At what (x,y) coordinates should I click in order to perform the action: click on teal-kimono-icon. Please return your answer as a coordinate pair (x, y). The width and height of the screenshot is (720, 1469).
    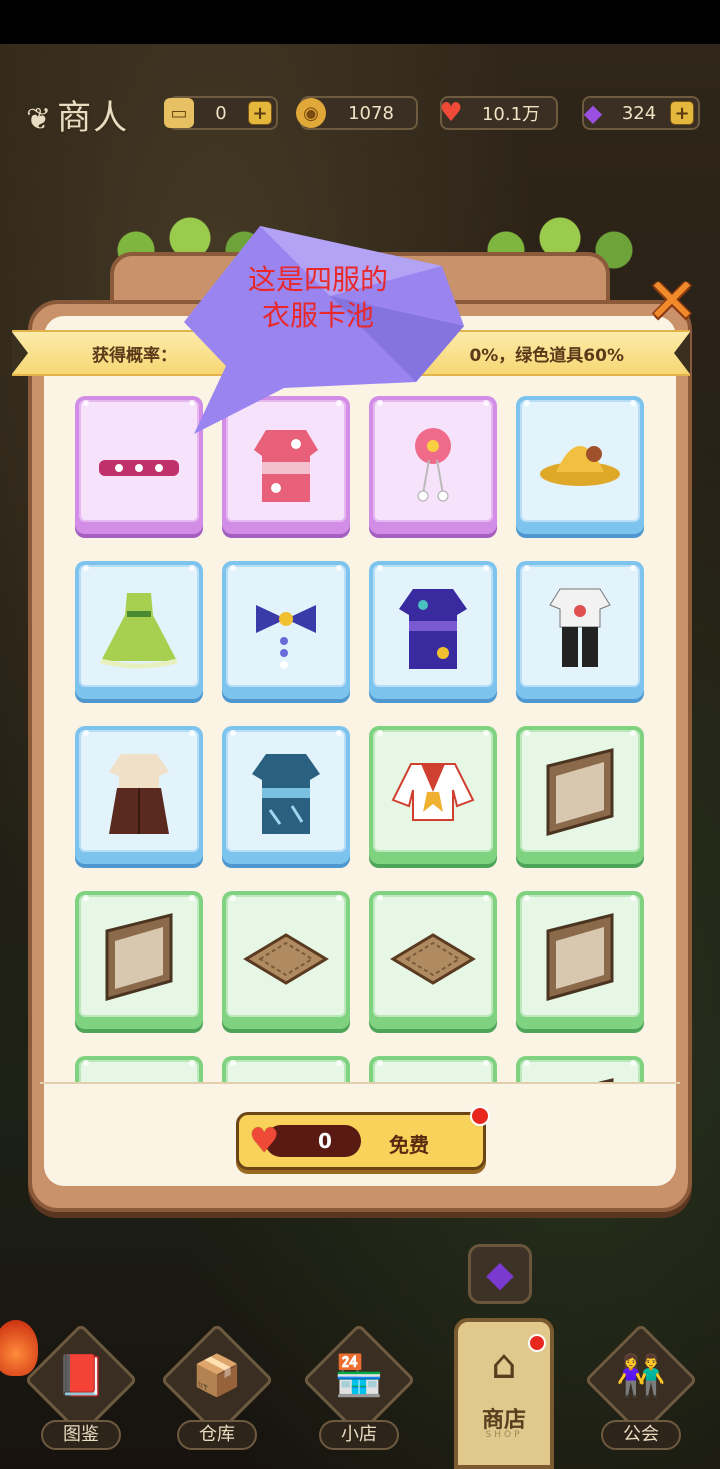
    Looking at the image, I should click on (286, 794).